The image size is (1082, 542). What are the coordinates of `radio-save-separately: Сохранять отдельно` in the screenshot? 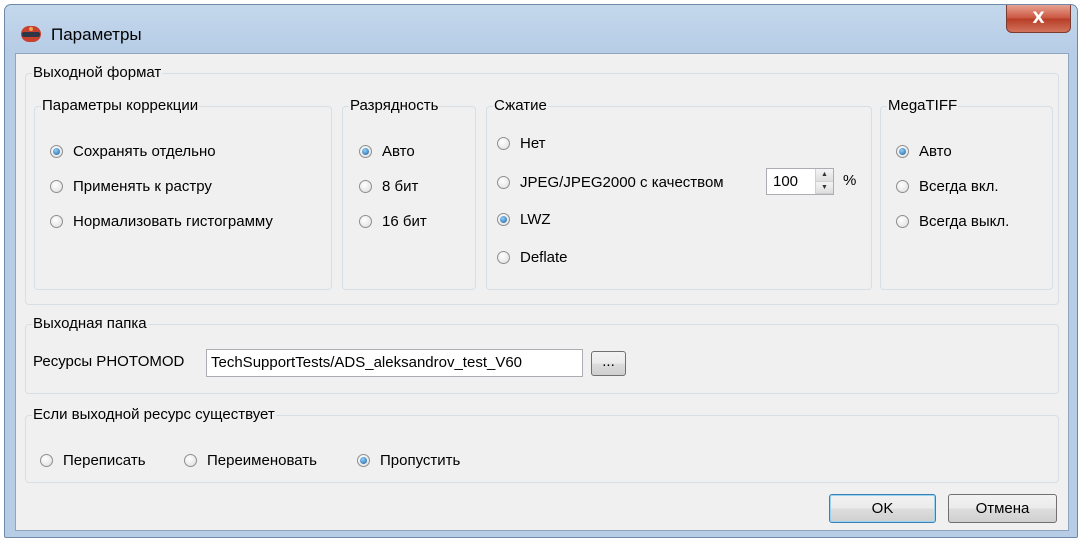 It's located at (133, 151).